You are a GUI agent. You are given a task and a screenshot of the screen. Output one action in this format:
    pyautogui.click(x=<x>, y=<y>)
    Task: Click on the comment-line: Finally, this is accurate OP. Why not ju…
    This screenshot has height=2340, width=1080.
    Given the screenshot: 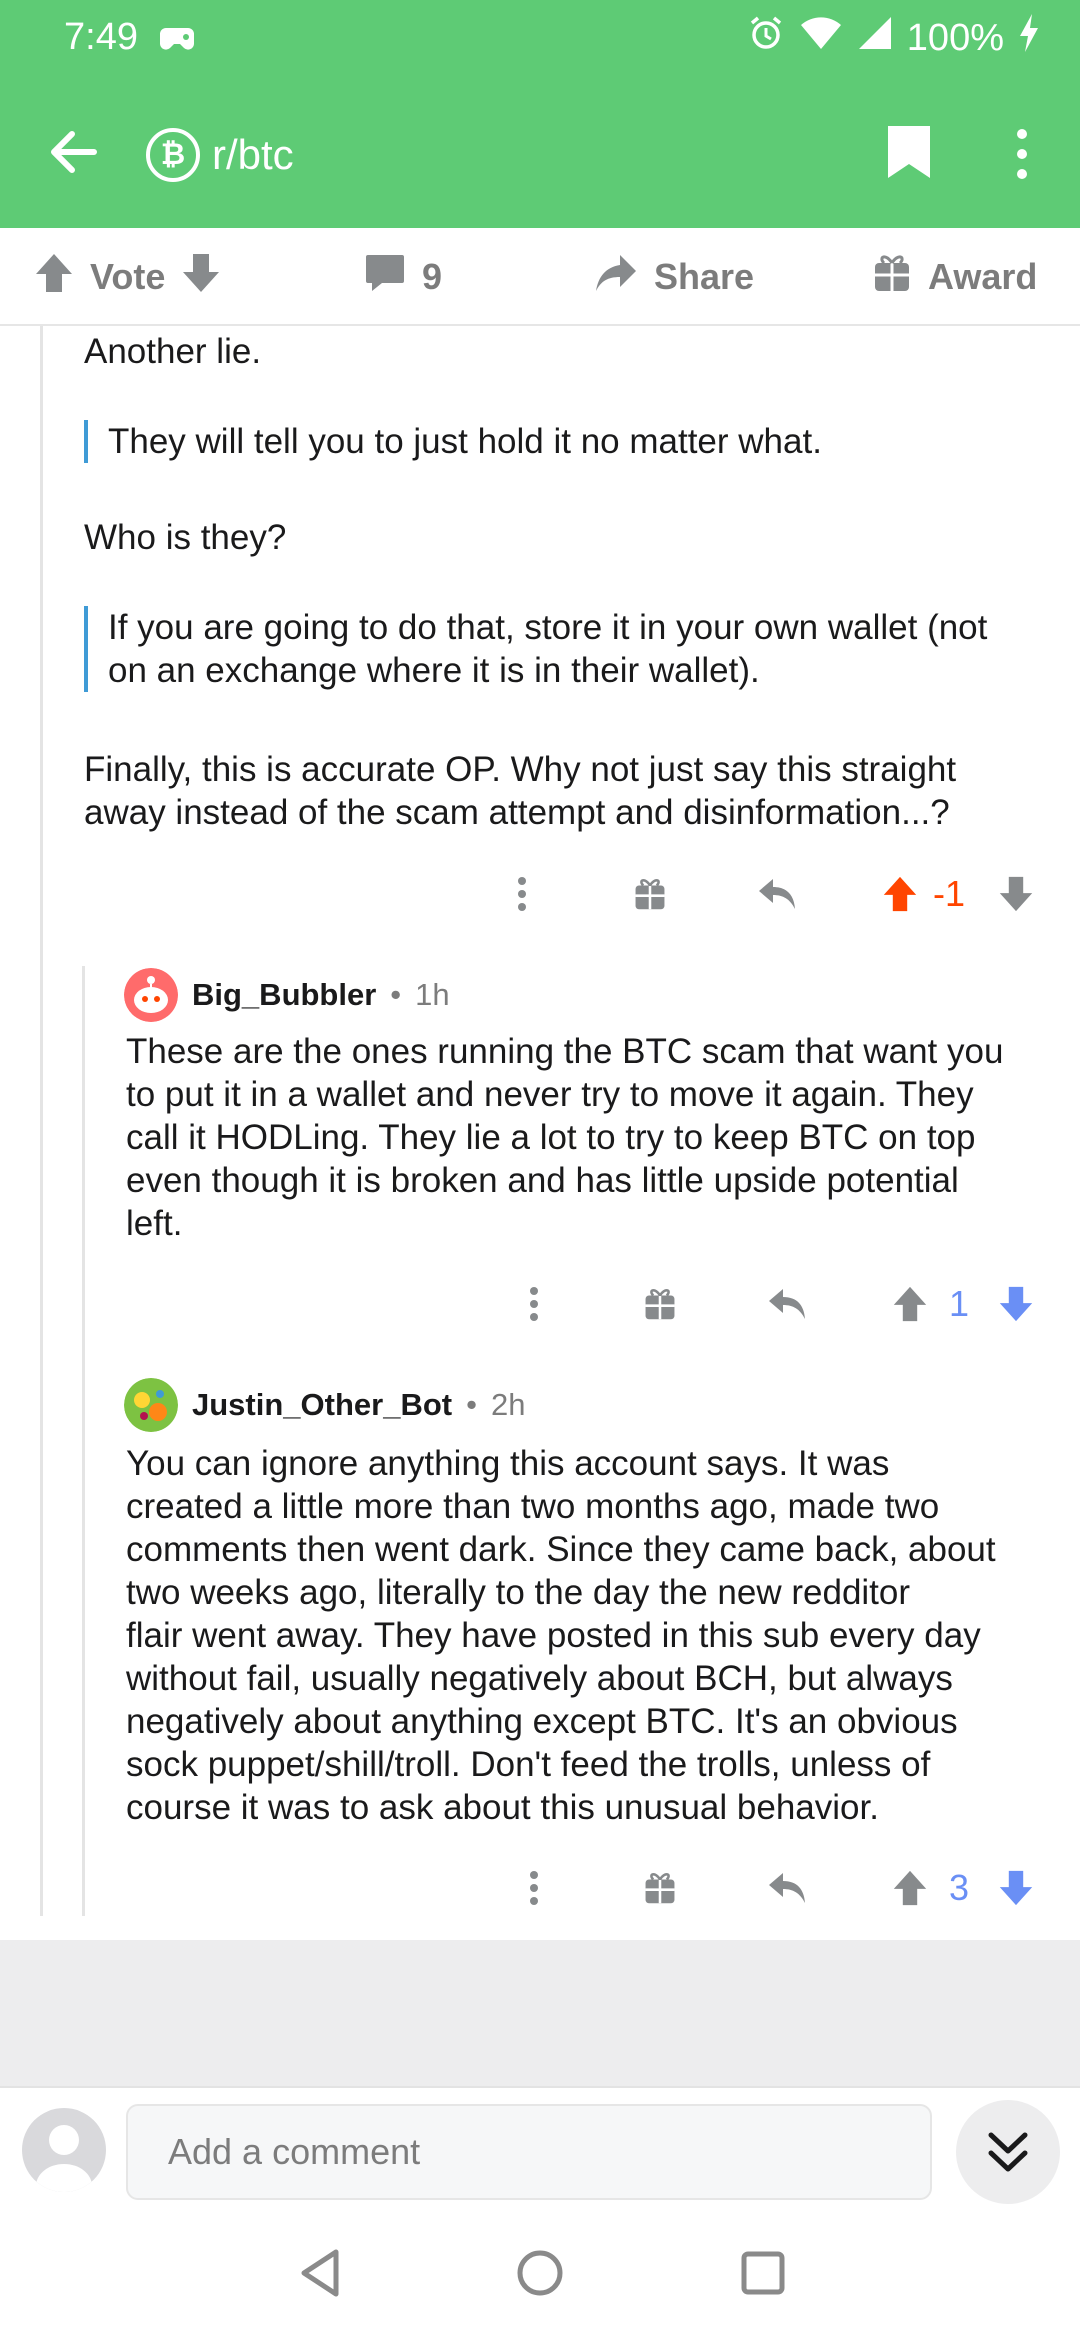 What is the action you would take?
    pyautogui.click(x=520, y=769)
    